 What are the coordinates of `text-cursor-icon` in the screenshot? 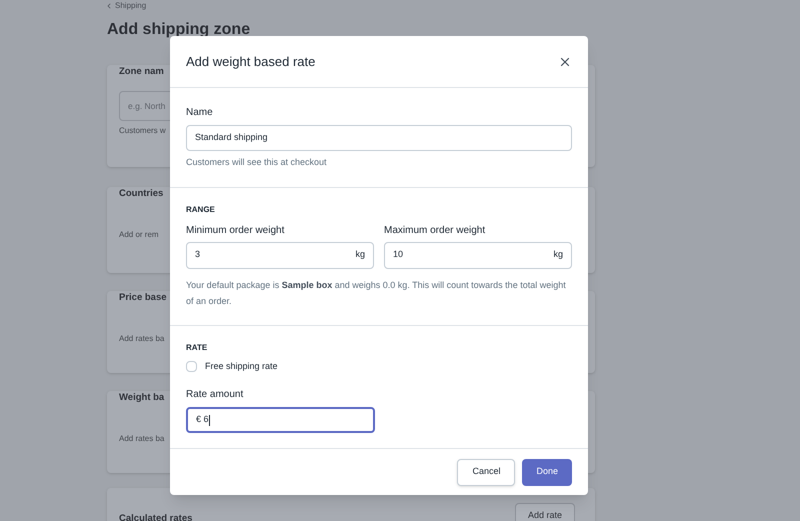 It's located at (209, 420).